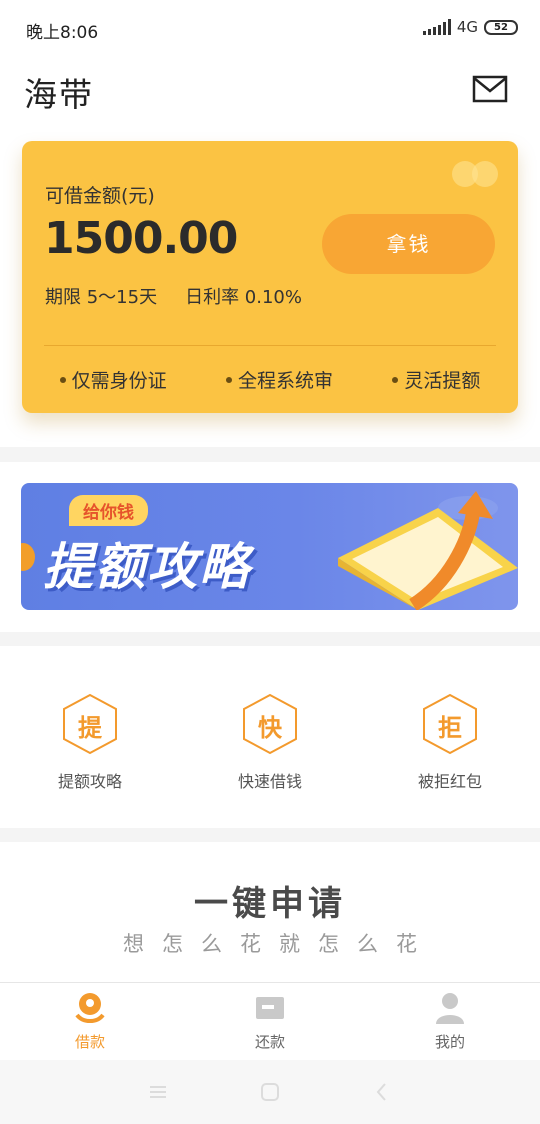 The width and height of the screenshot is (540, 1124). Describe the element at coordinates (475, 174) in the screenshot. I see `card-decoration-icon` at that location.